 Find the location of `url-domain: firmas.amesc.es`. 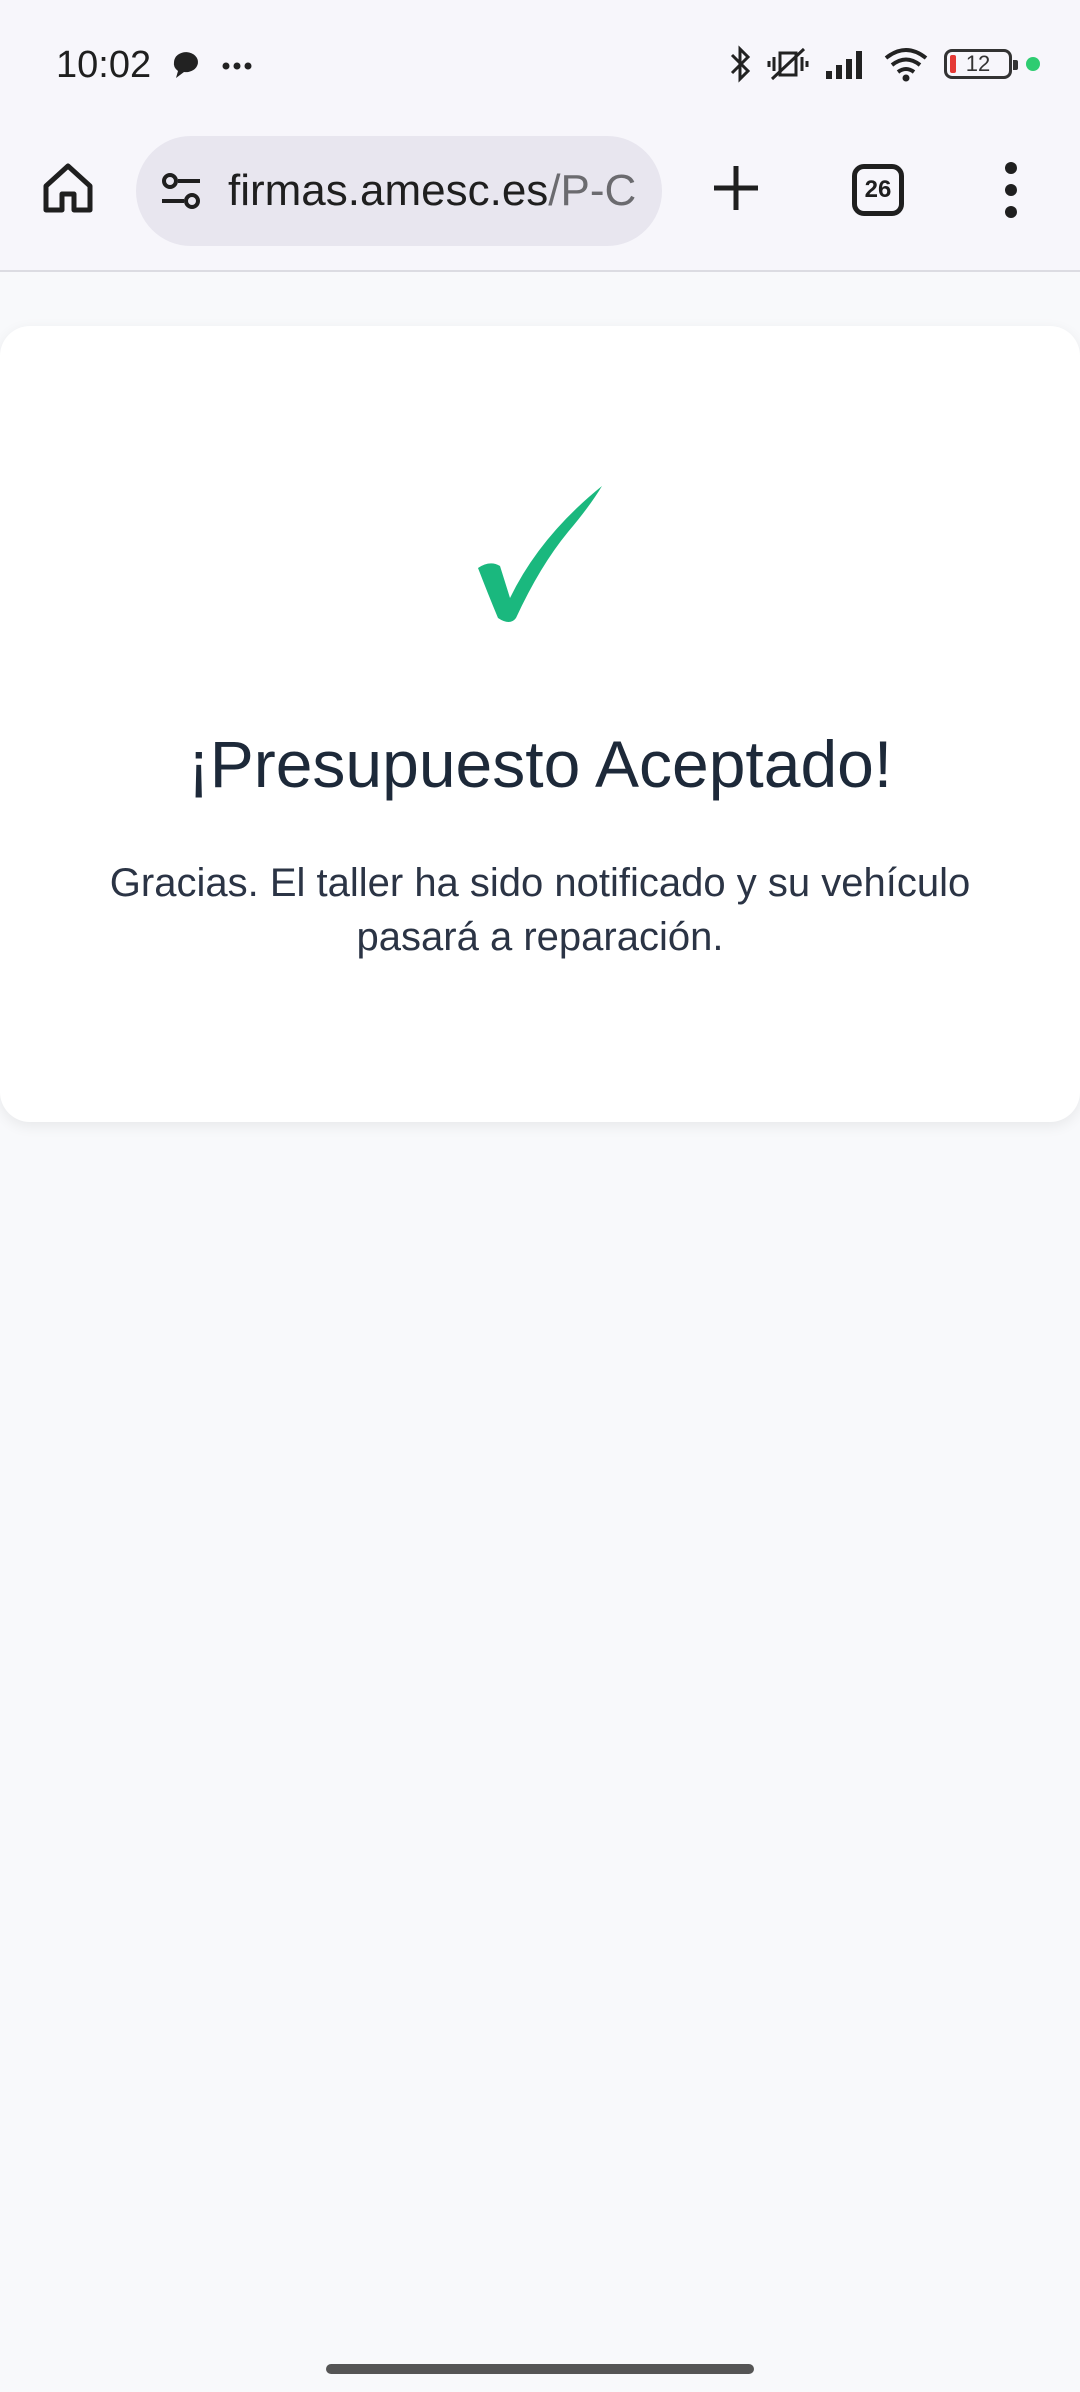

url-domain: firmas.amesc.es is located at coordinates (388, 190).